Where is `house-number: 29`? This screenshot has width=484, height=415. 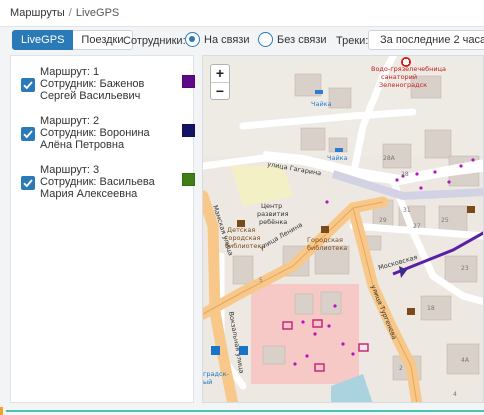 house-number: 29 is located at coordinates (383, 220).